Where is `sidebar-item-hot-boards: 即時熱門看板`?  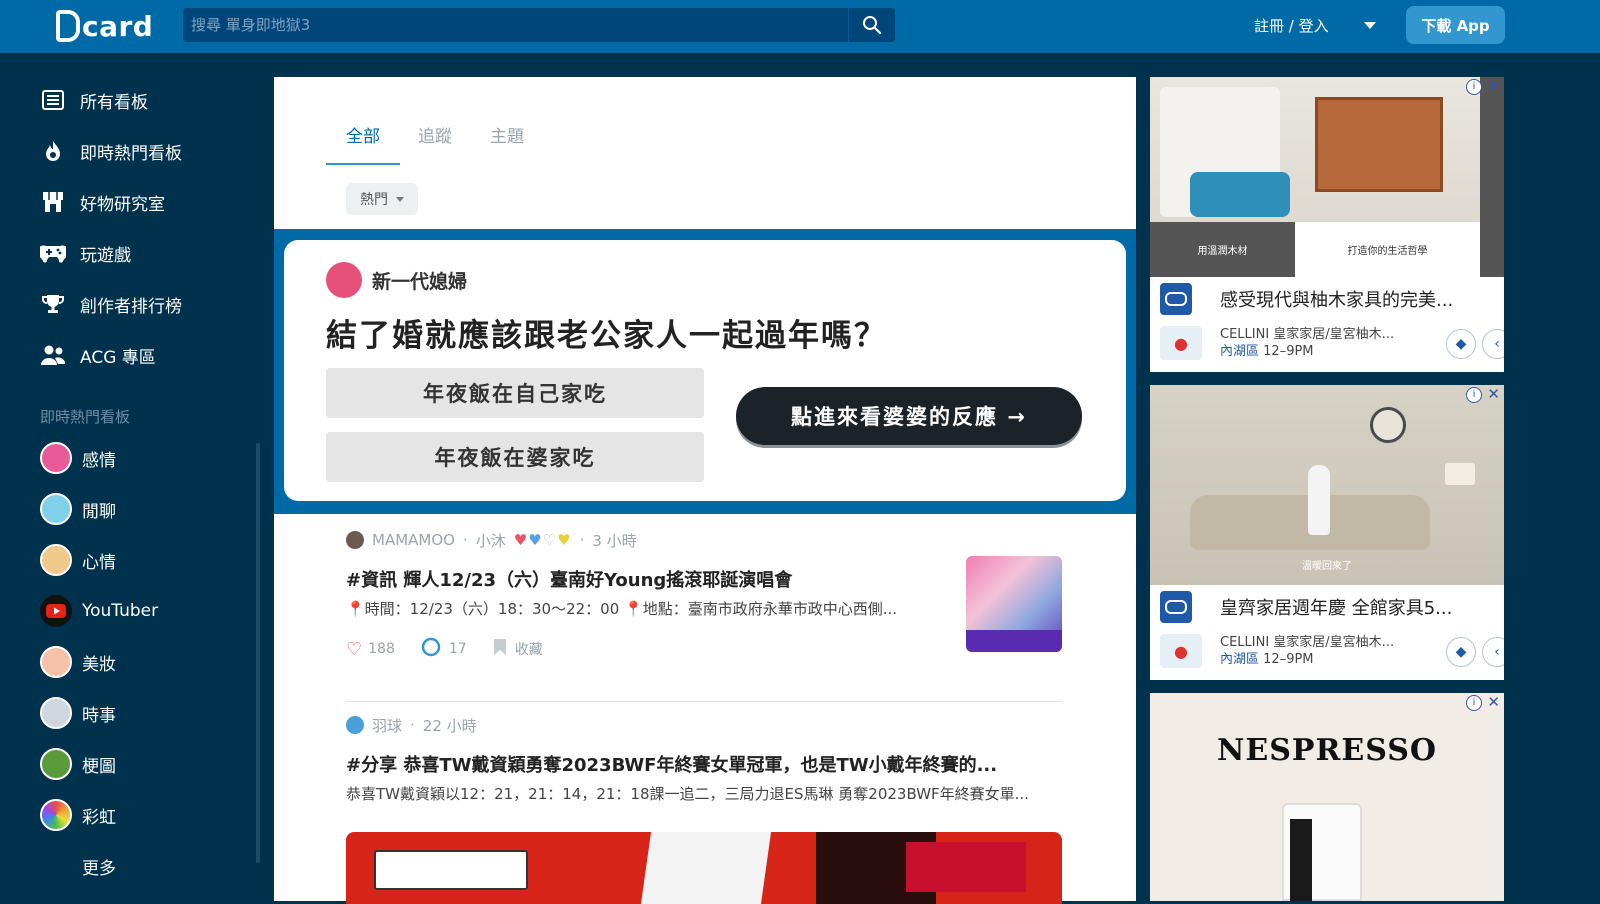
sidebar-item-hot-boards: 即時熱門看板 is located at coordinates (111, 151).